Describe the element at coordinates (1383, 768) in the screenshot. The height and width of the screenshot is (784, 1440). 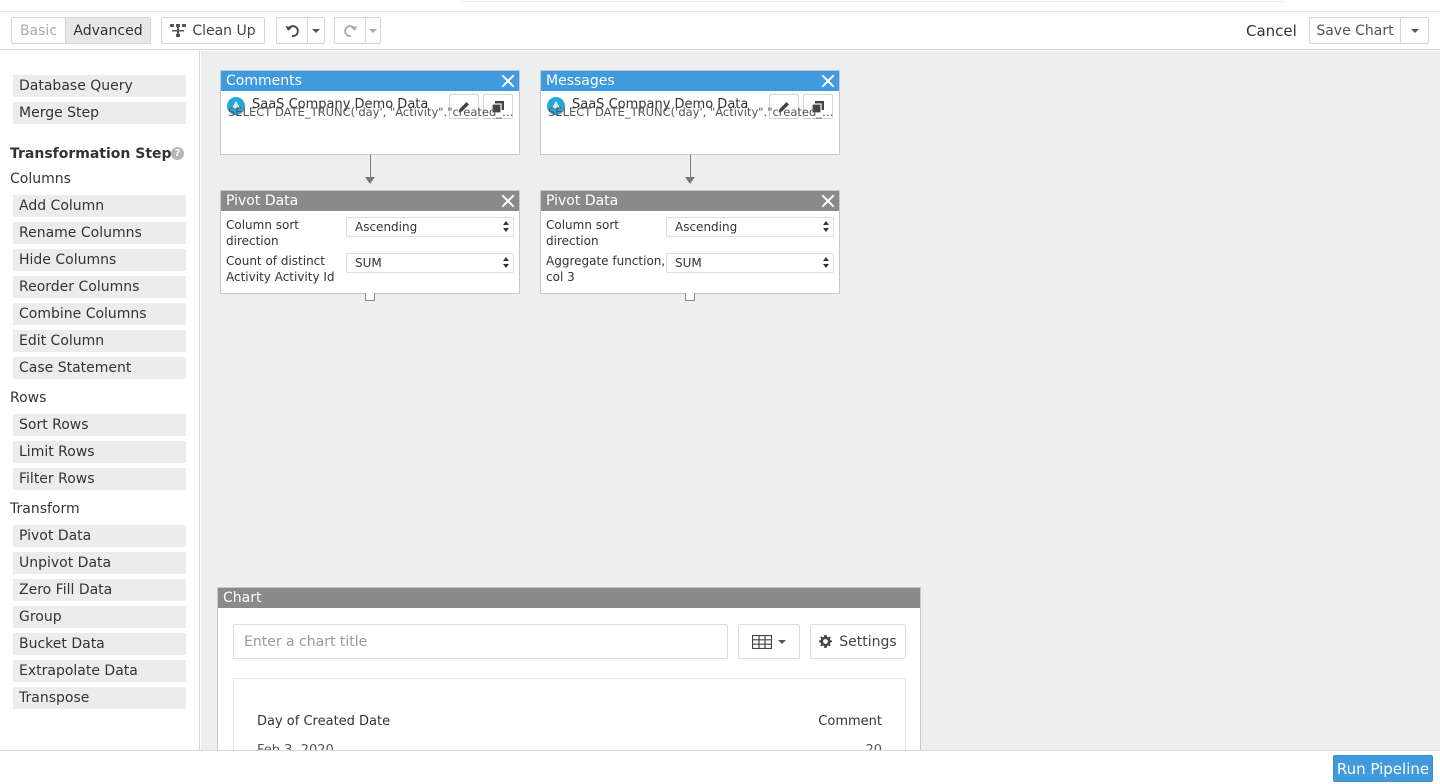
I see `run-pipeline-button: Run Pipeline` at that location.